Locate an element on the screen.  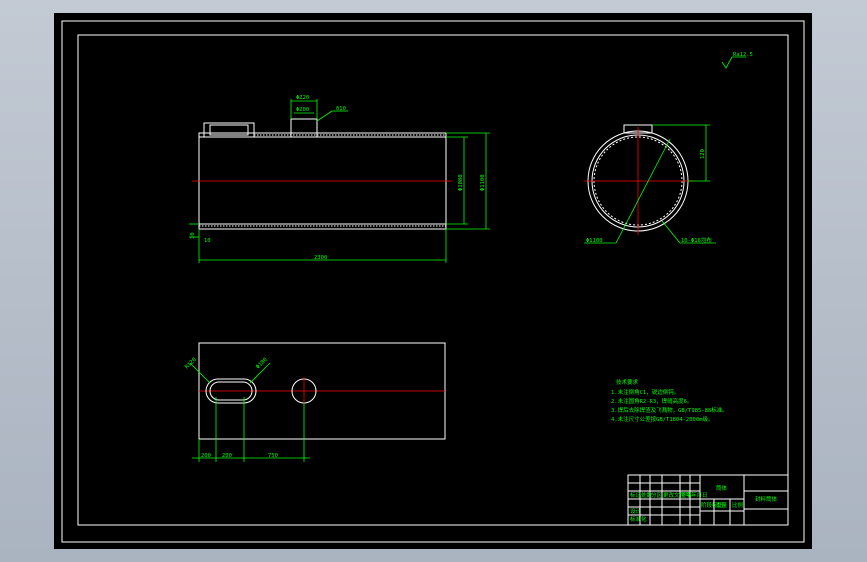
front-view: Φ220 Φ200 δ10 Φ1080 Φ1100 10 10 2300 is located at coordinates (339, 179).